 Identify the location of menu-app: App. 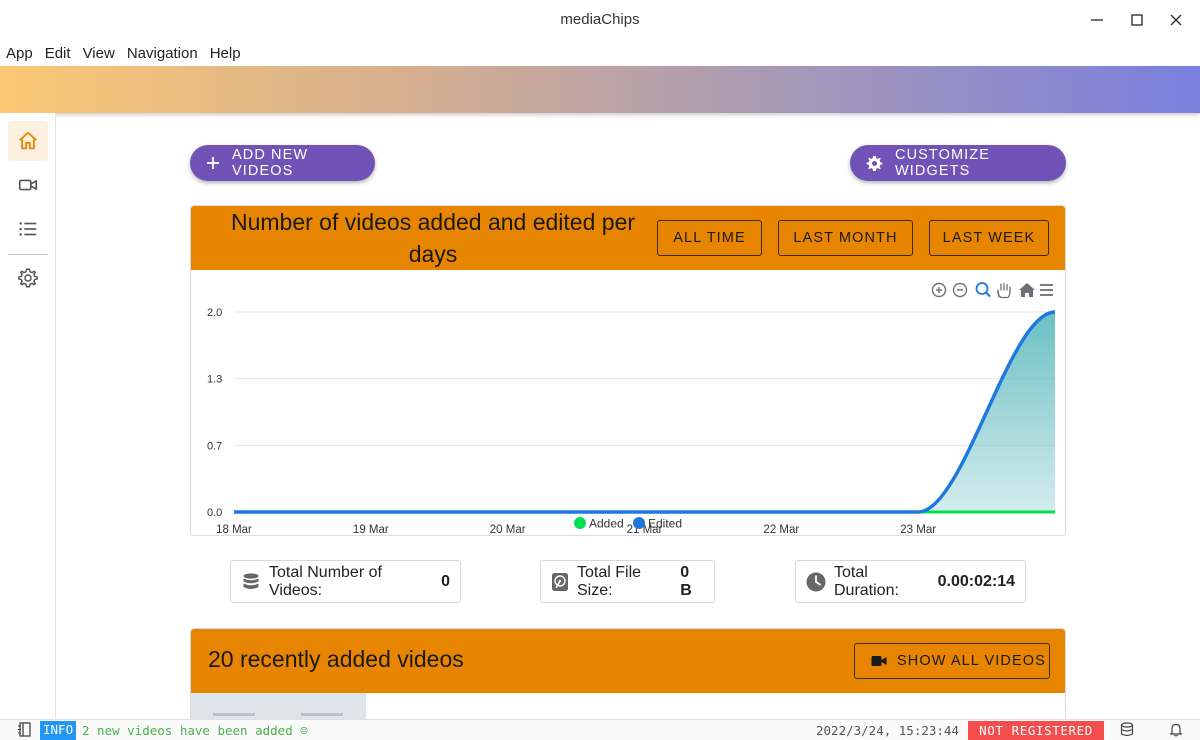
(19, 53).